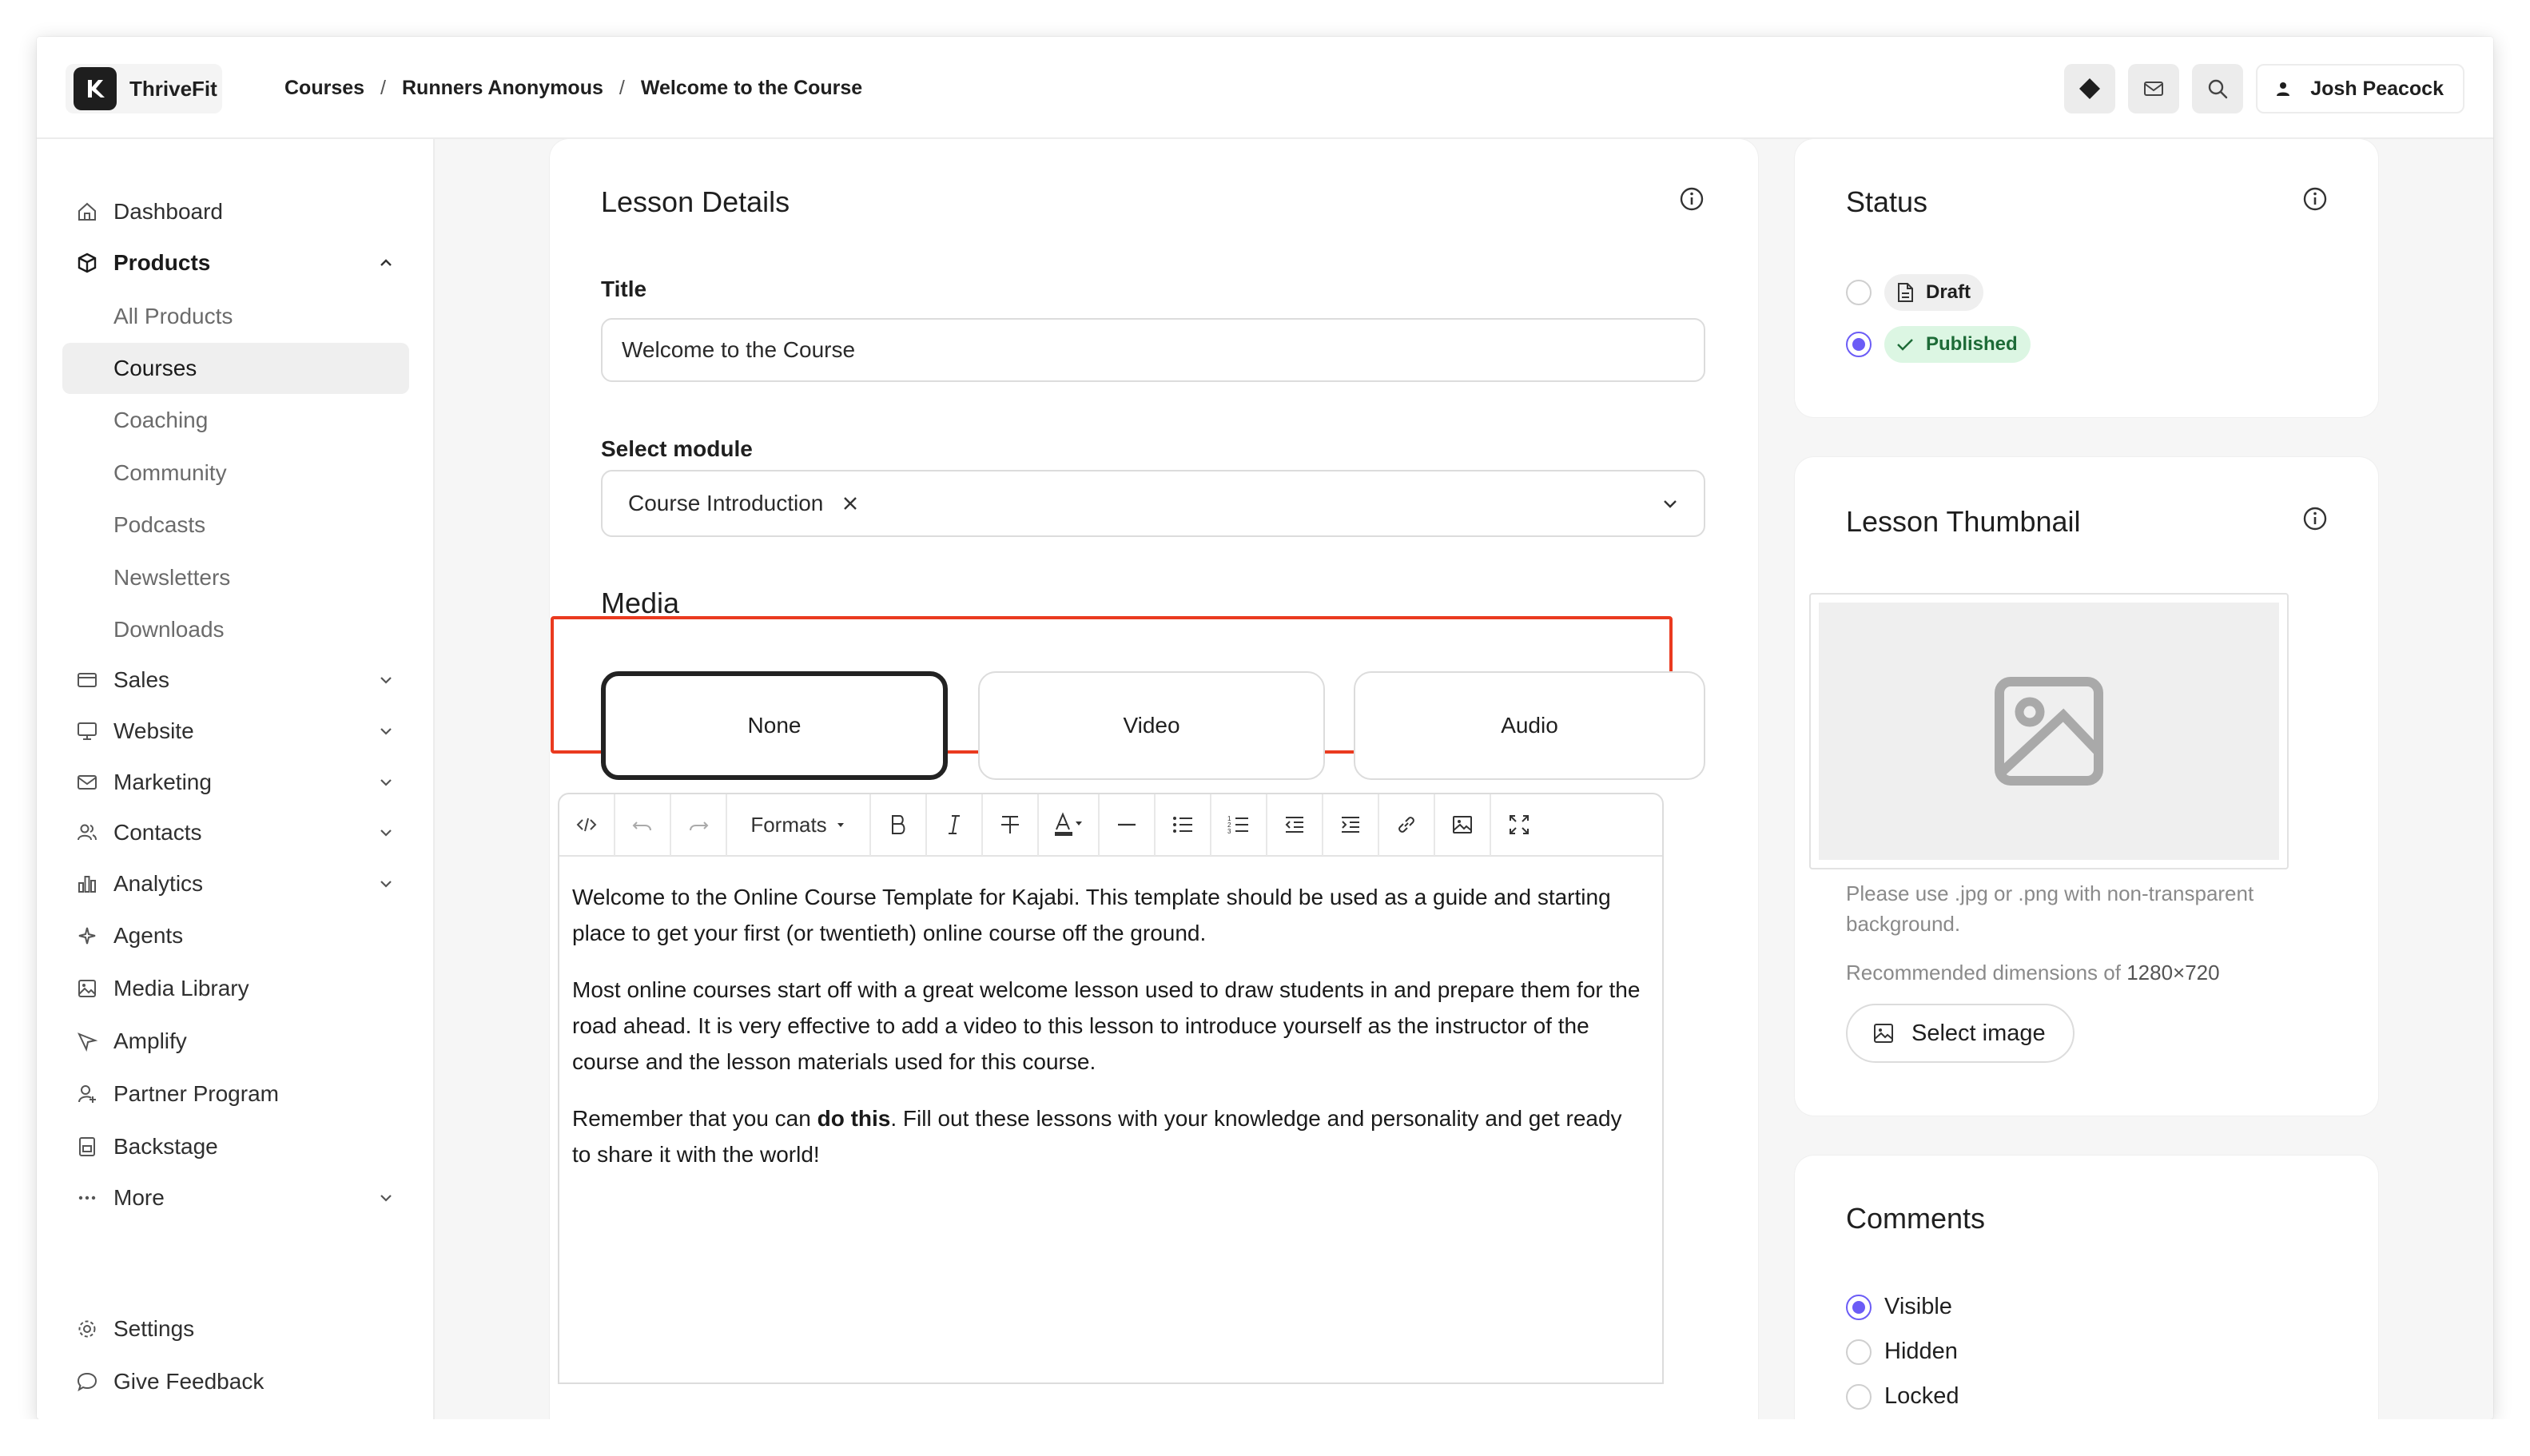 This screenshot has height=1456, width=2530. What do you see at coordinates (236, 525) in the screenshot?
I see `sidebar-sub-podcasts: Podcasts` at bounding box center [236, 525].